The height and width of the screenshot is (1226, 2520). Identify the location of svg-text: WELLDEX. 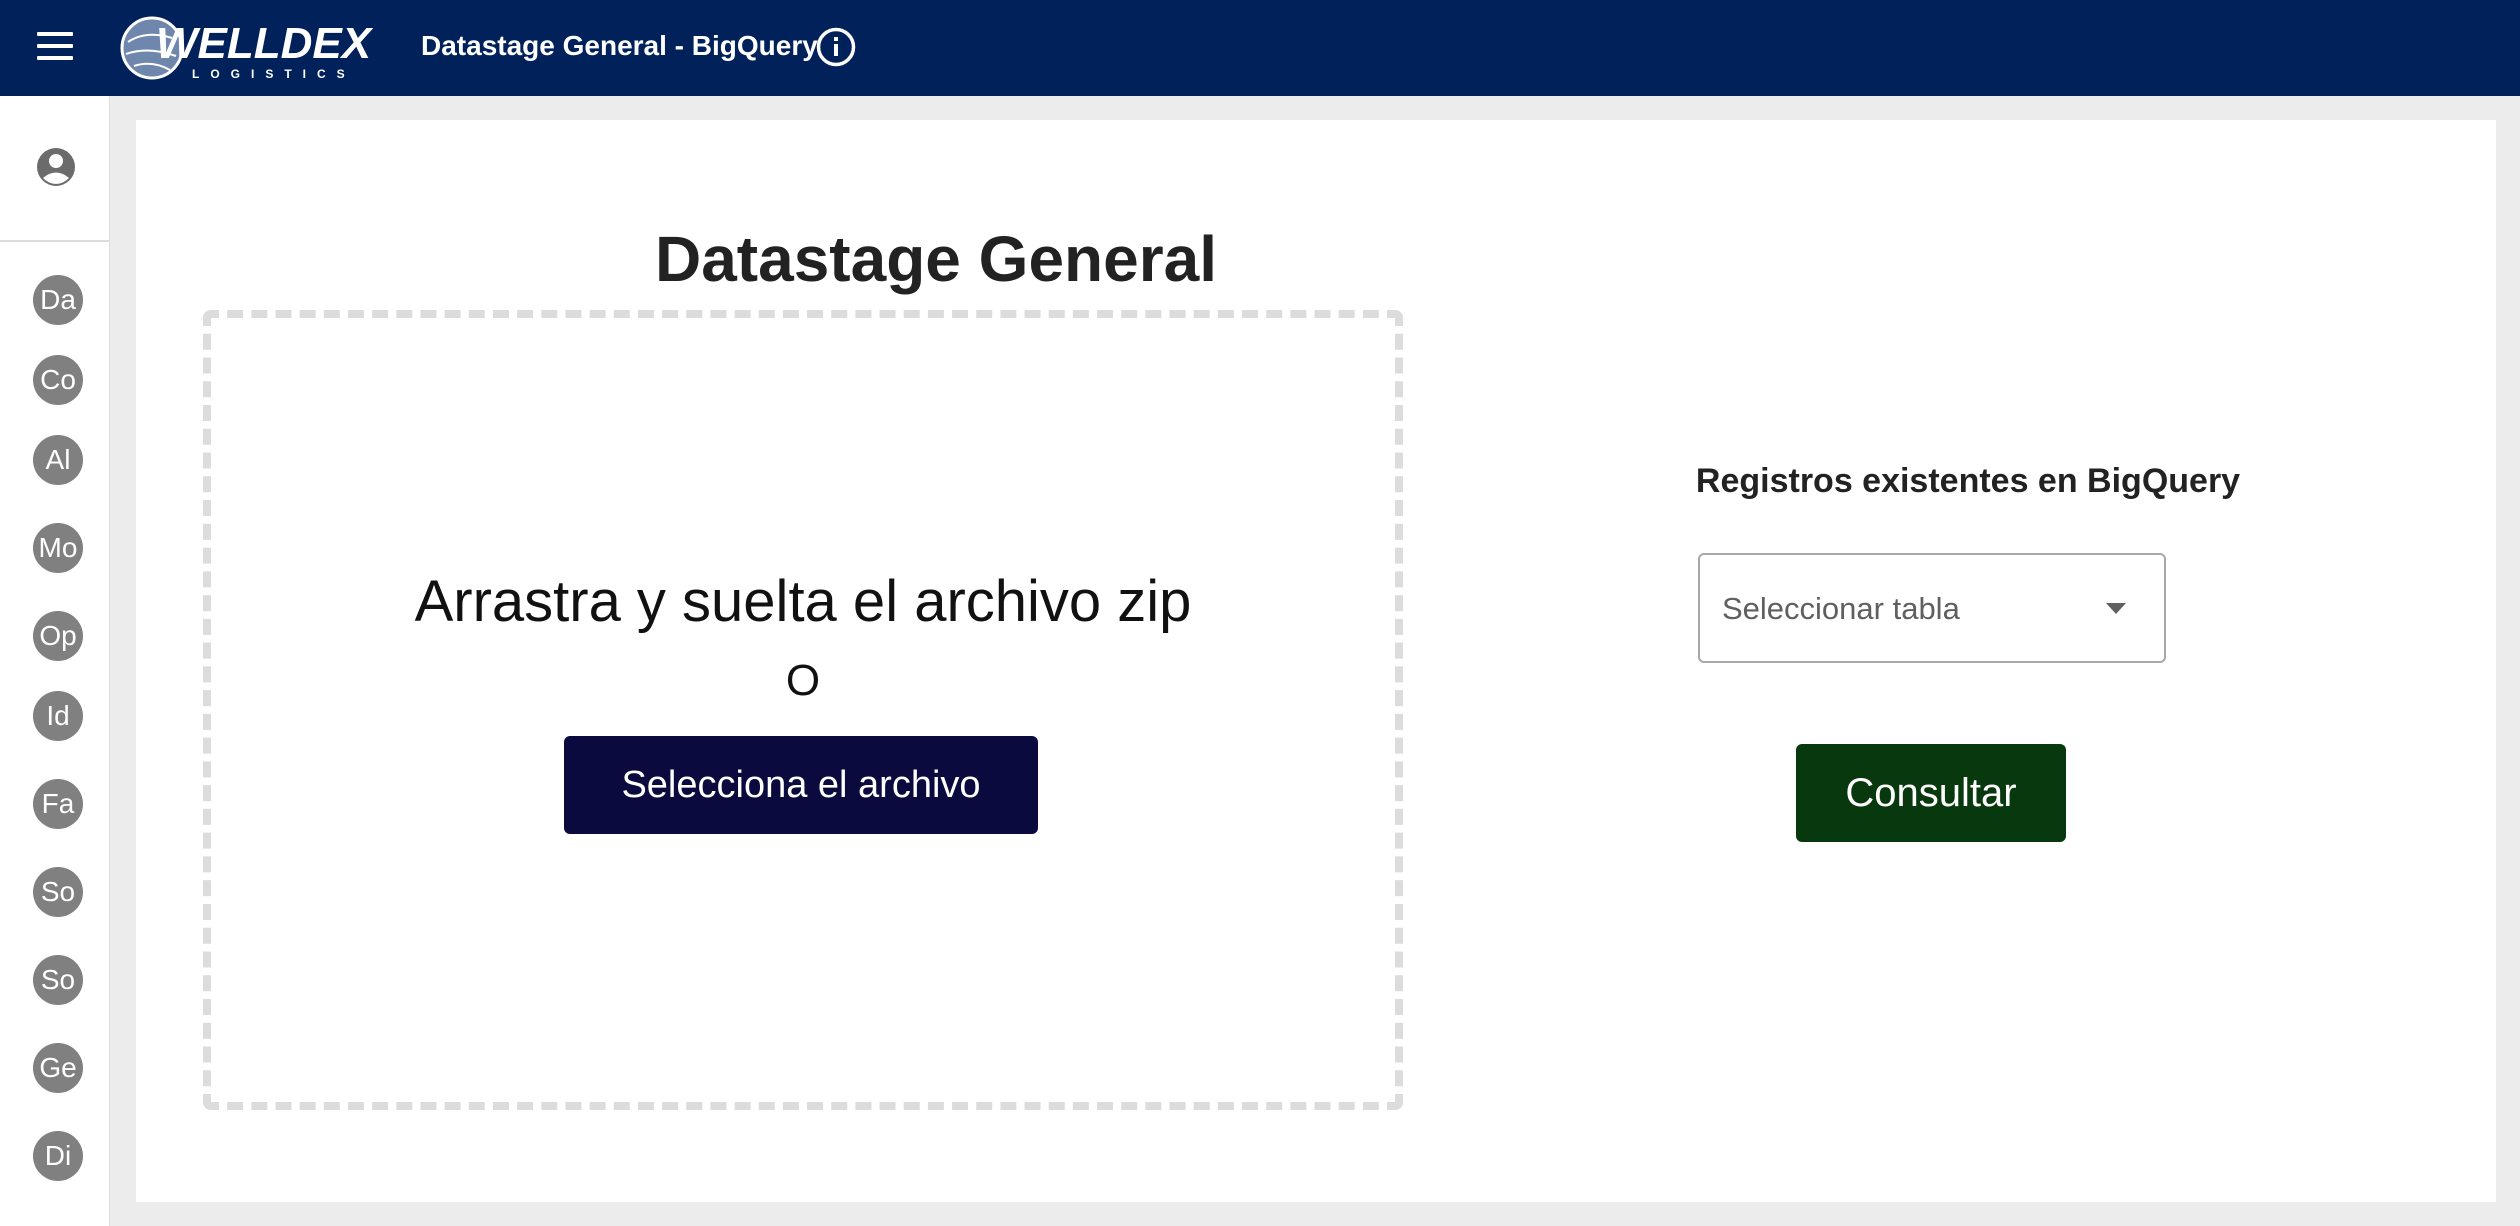
(265, 43).